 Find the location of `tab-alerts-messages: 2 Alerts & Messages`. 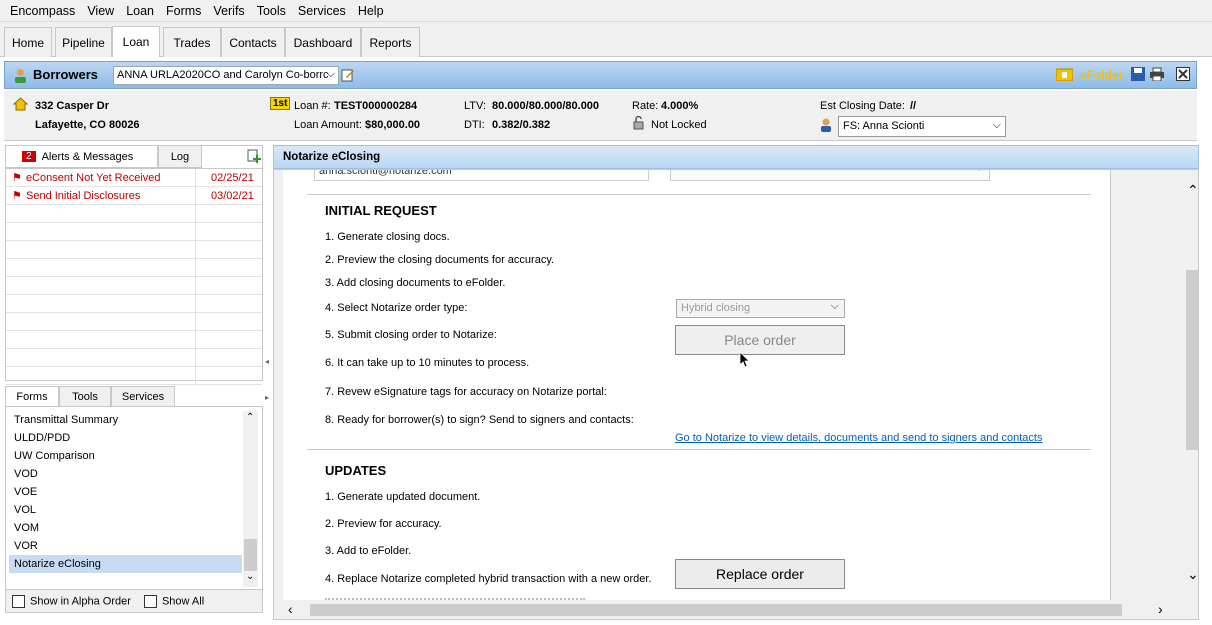

tab-alerts-messages: 2 Alerts & Messages is located at coordinates (81, 156).